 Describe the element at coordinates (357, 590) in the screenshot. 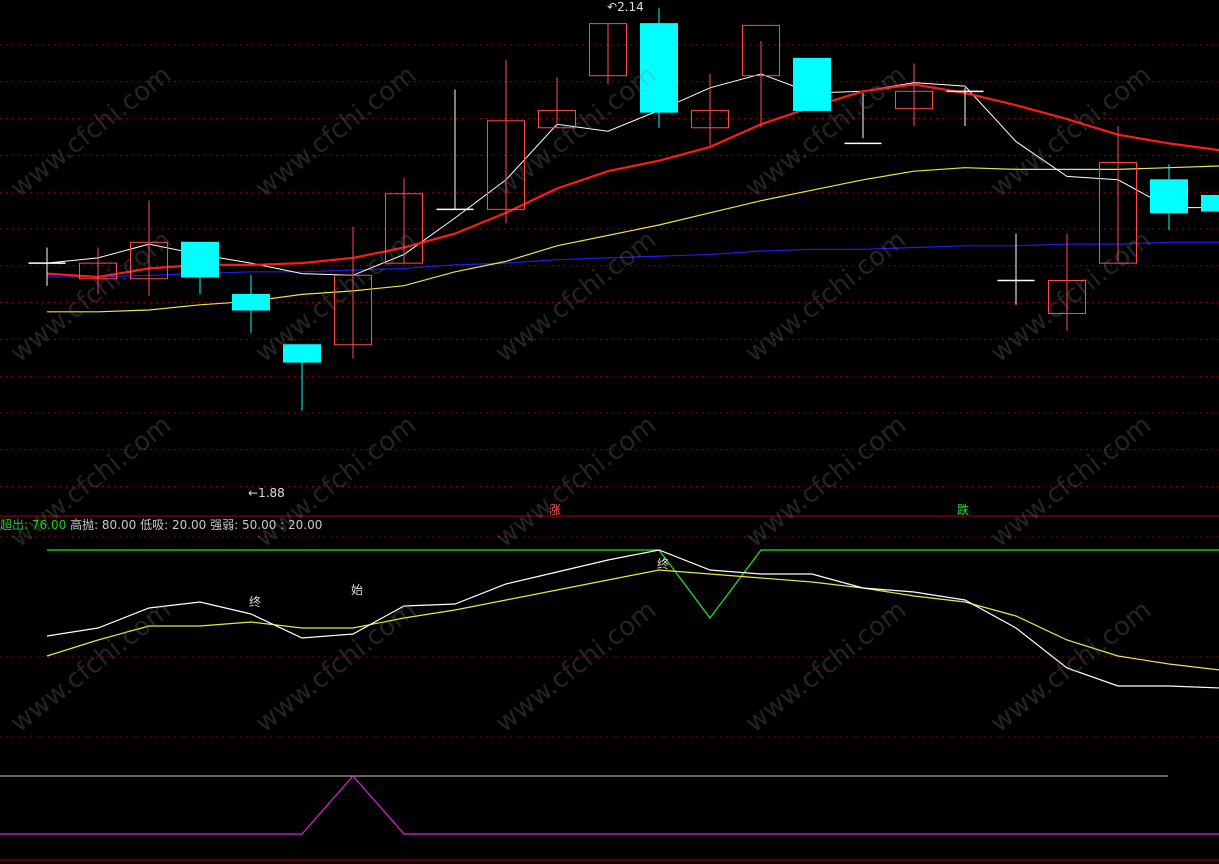

I see `osc-mark-start: 始` at that location.